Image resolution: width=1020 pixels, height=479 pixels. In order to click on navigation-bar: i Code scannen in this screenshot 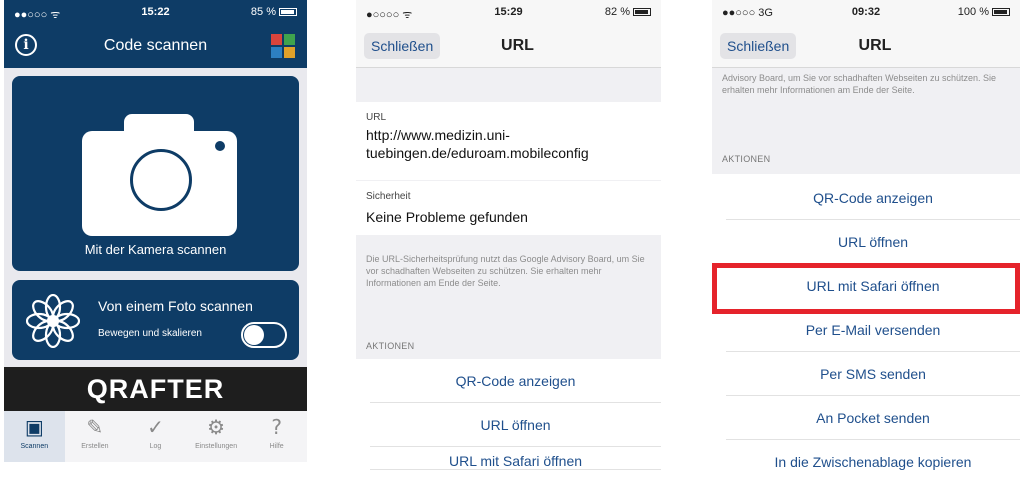, I will do `click(155, 46)`.